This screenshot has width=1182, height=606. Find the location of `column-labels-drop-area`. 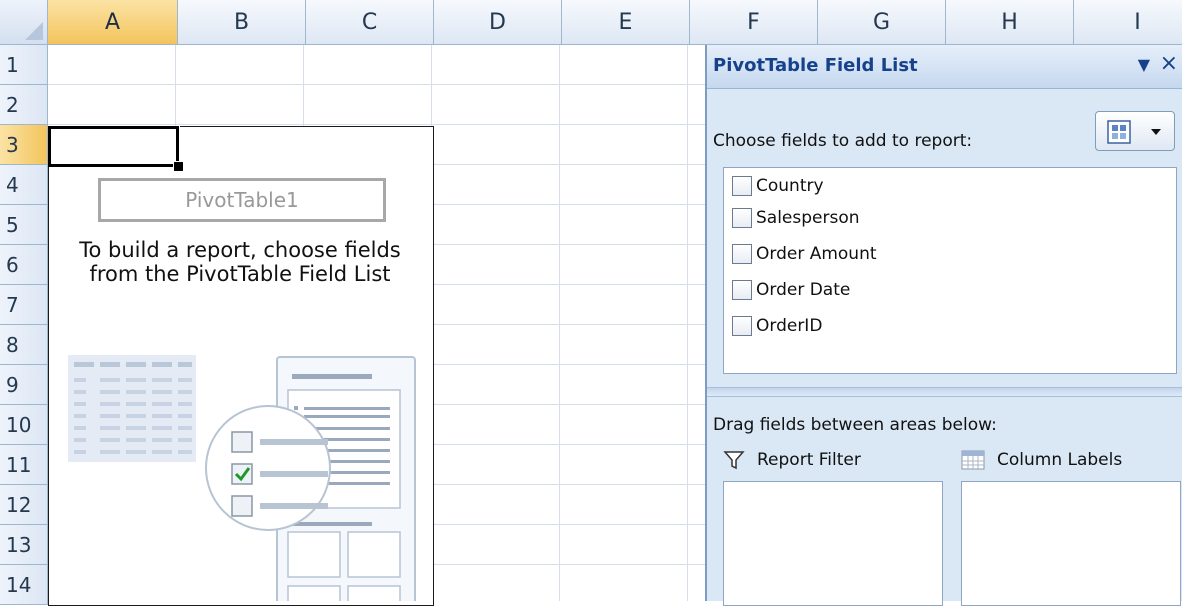

column-labels-drop-area is located at coordinates (1071, 543).